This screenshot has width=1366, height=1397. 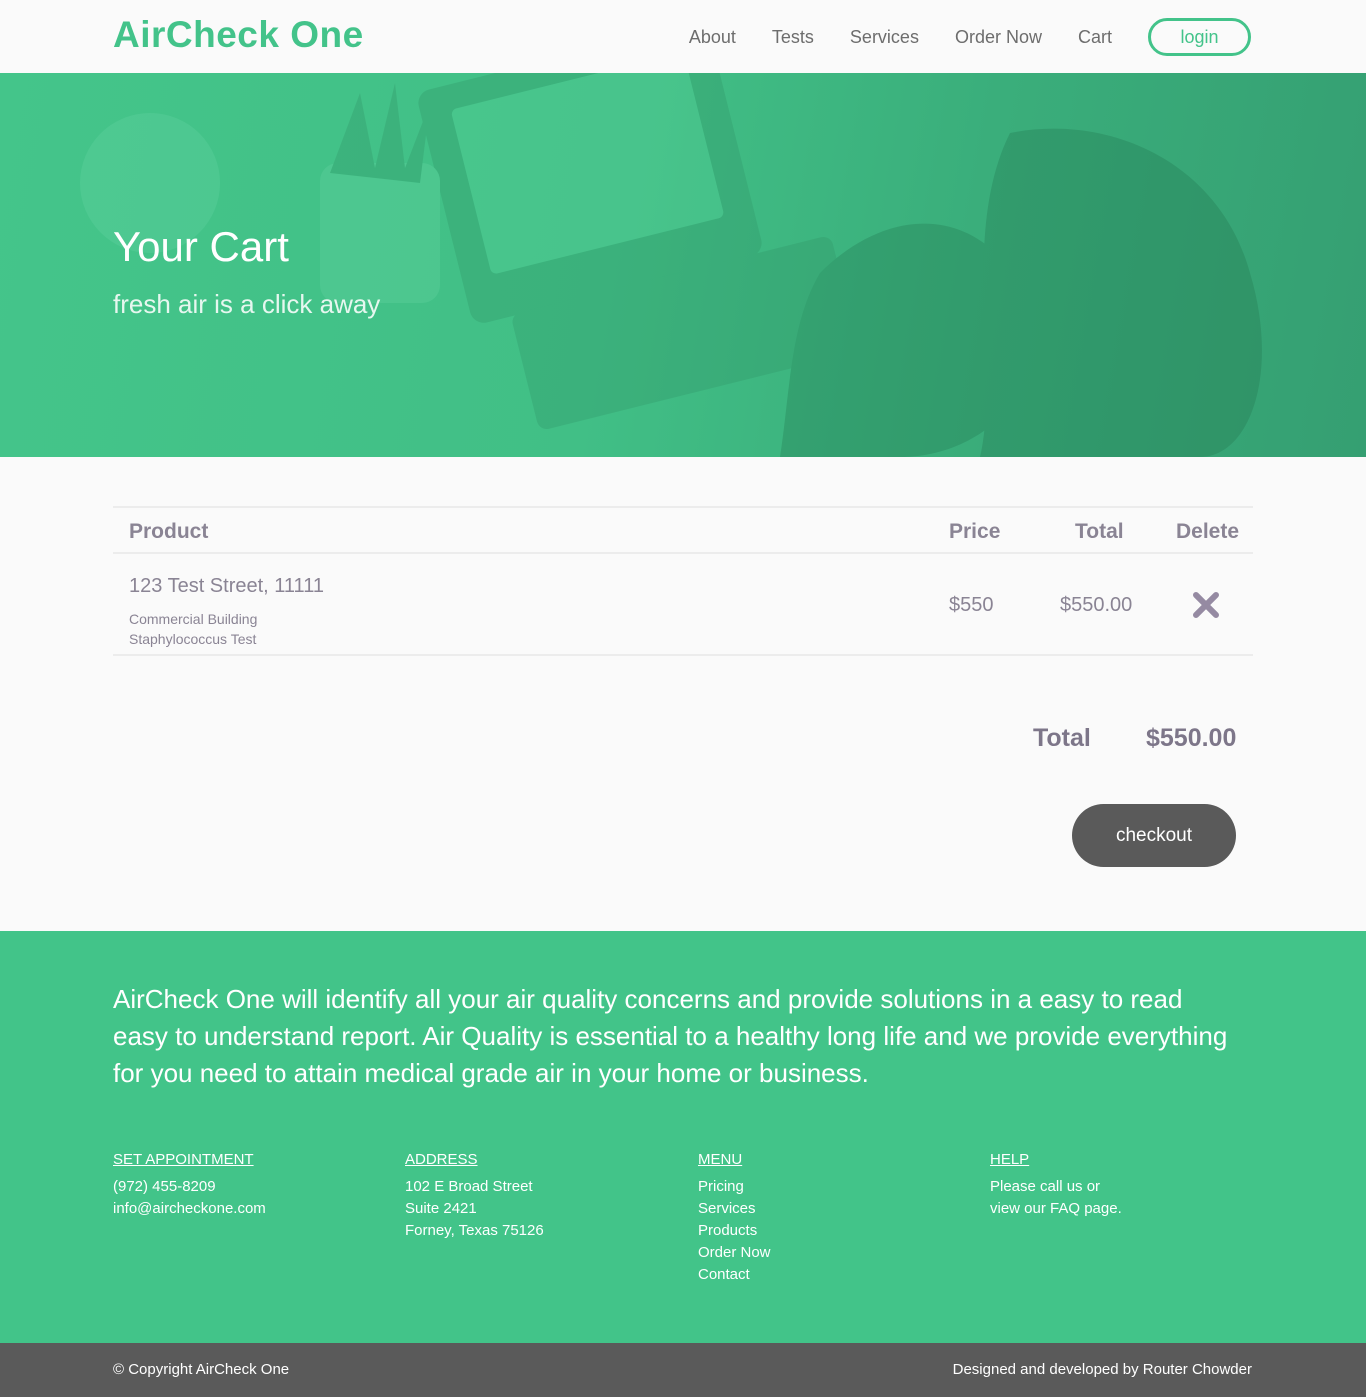 I want to click on product-details: Commercial Building Staphylococcus Test, so click(x=193, y=629).